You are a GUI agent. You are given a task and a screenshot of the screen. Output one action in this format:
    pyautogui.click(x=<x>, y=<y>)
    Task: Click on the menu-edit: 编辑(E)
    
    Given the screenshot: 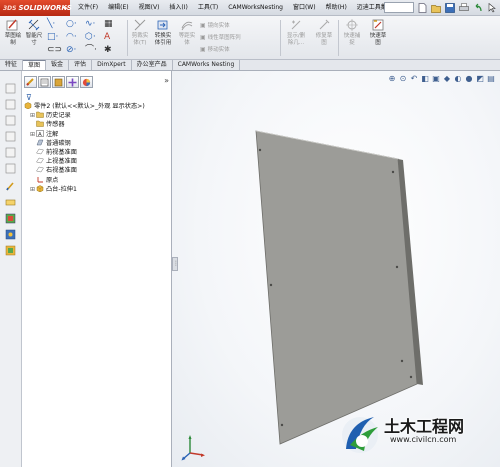 What is the action you would take?
    pyautogui.click(x=118, y=8)
    